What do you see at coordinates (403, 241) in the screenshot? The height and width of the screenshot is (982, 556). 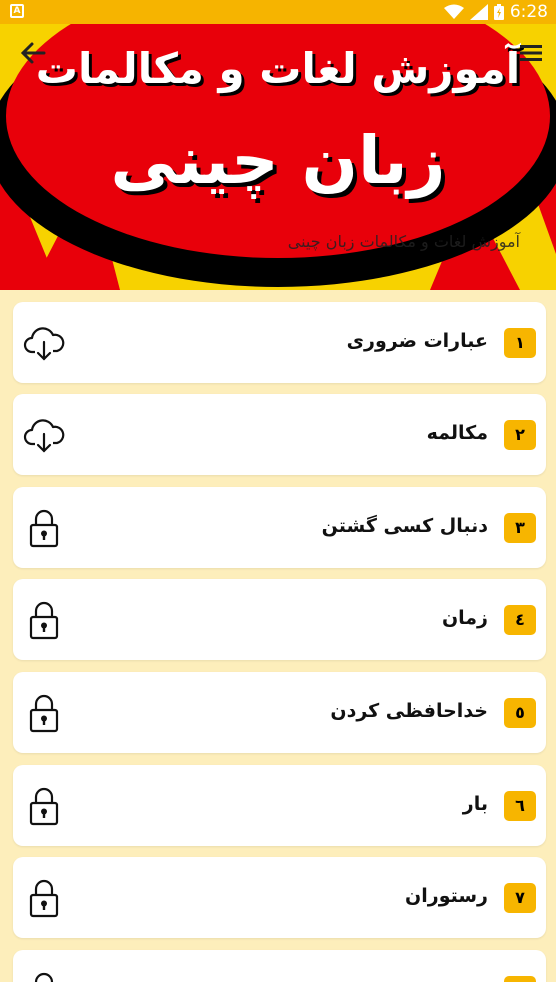 I see `header-subtitle: آموزش لغات و مکالمات زبان چینی` at bounding box center [403, 241].